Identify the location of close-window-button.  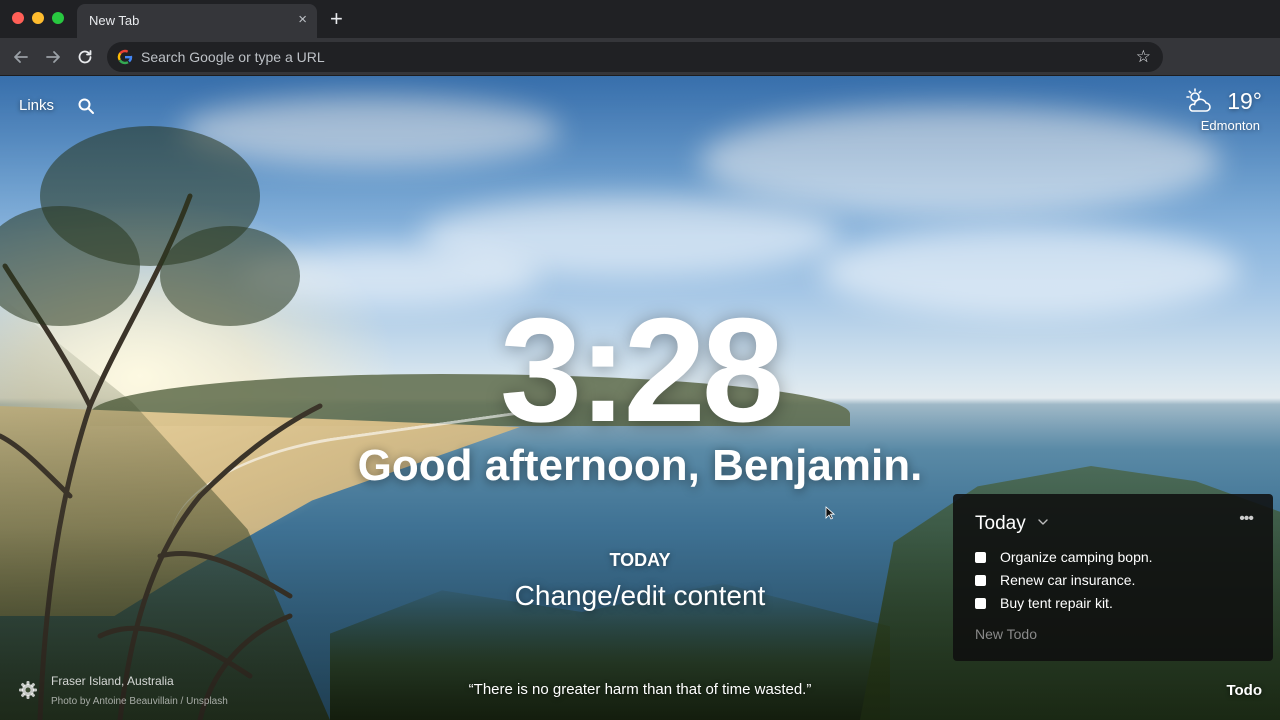
(18, 18).